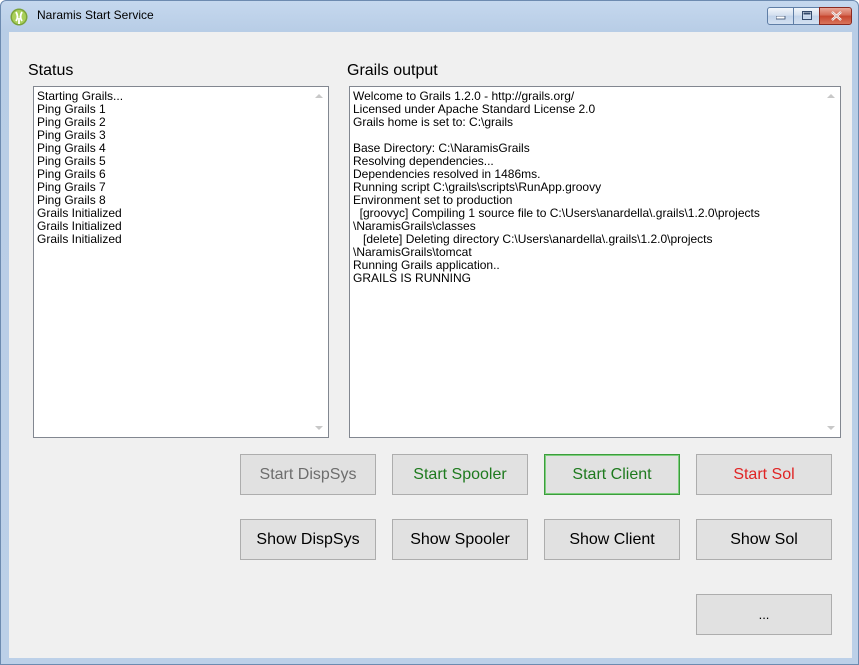 The image size is (859, 665). I want to click on show-client-button: Show Client, so click(612, 539).